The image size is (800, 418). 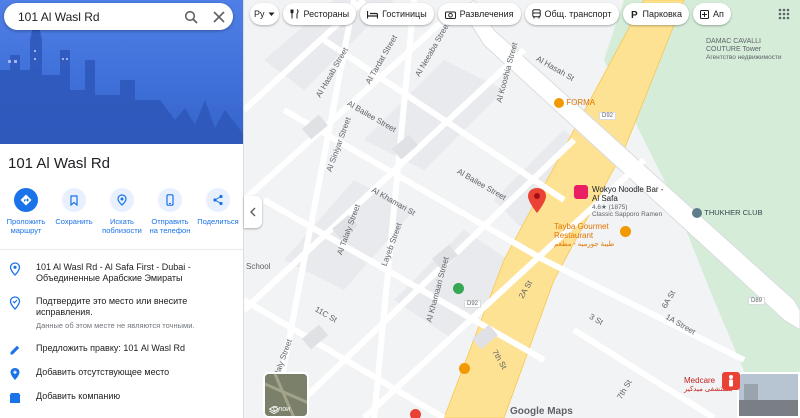 I want to click on chevron-down-icon, so click(x=271, y=14).